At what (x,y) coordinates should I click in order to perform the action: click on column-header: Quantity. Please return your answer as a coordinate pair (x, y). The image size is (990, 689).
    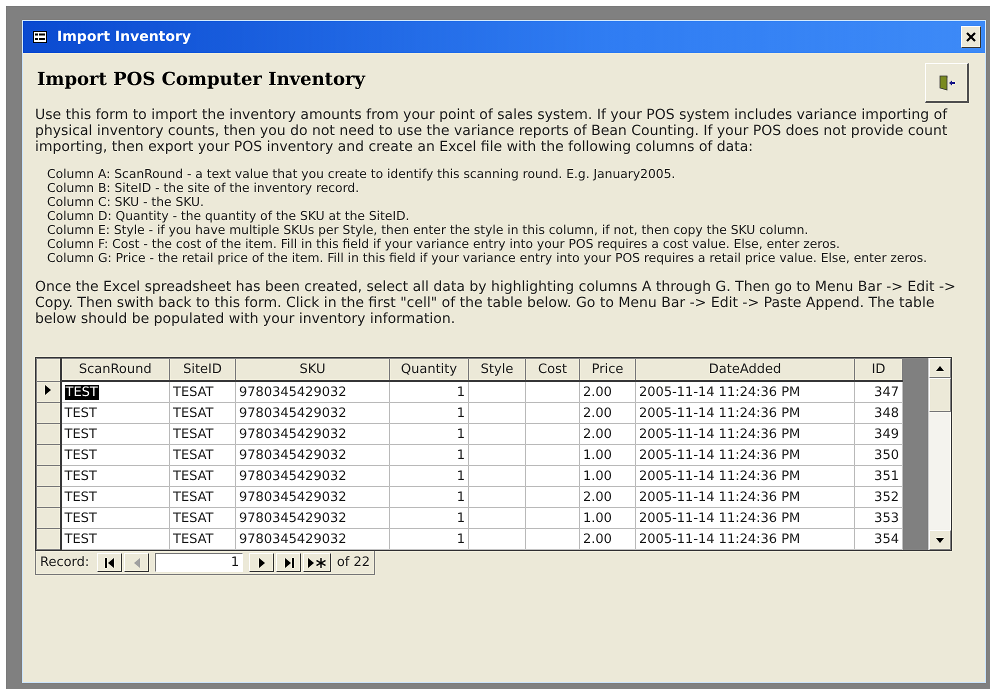
    Looking at the image, I should click on (429, 369).